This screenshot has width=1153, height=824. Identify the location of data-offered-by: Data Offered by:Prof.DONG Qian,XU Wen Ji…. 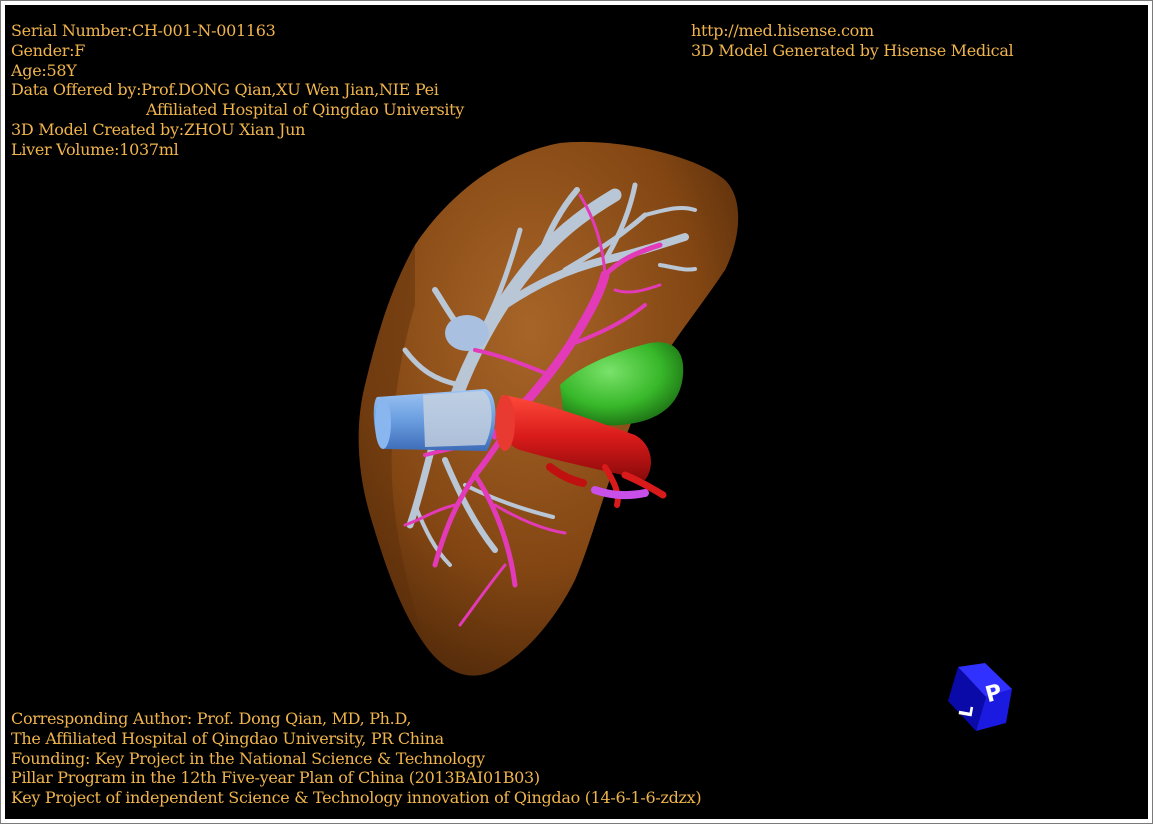
(225, 90).